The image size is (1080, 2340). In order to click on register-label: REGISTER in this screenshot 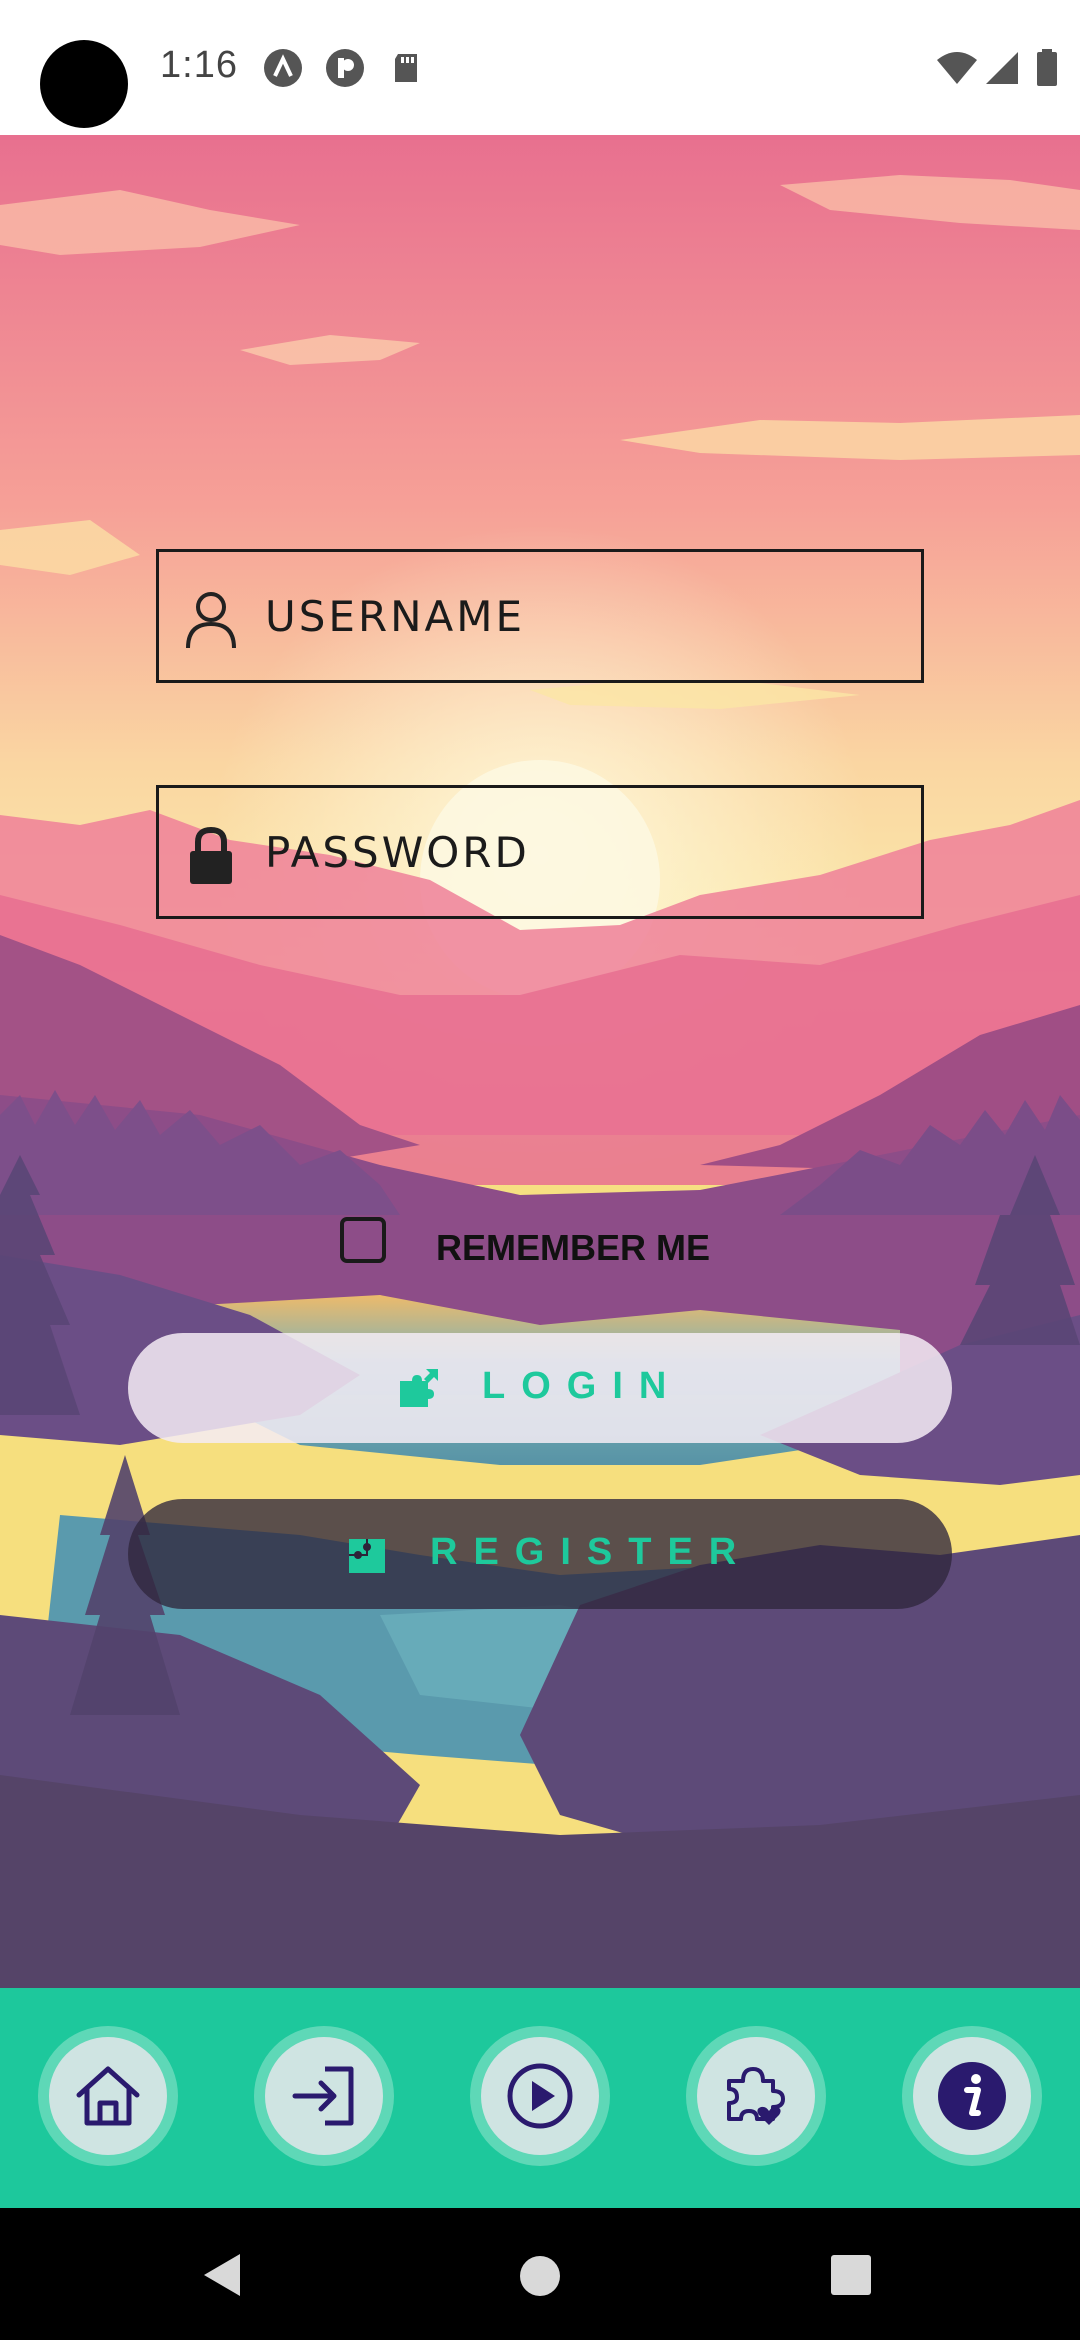, I will do `click(591, 1552)`.